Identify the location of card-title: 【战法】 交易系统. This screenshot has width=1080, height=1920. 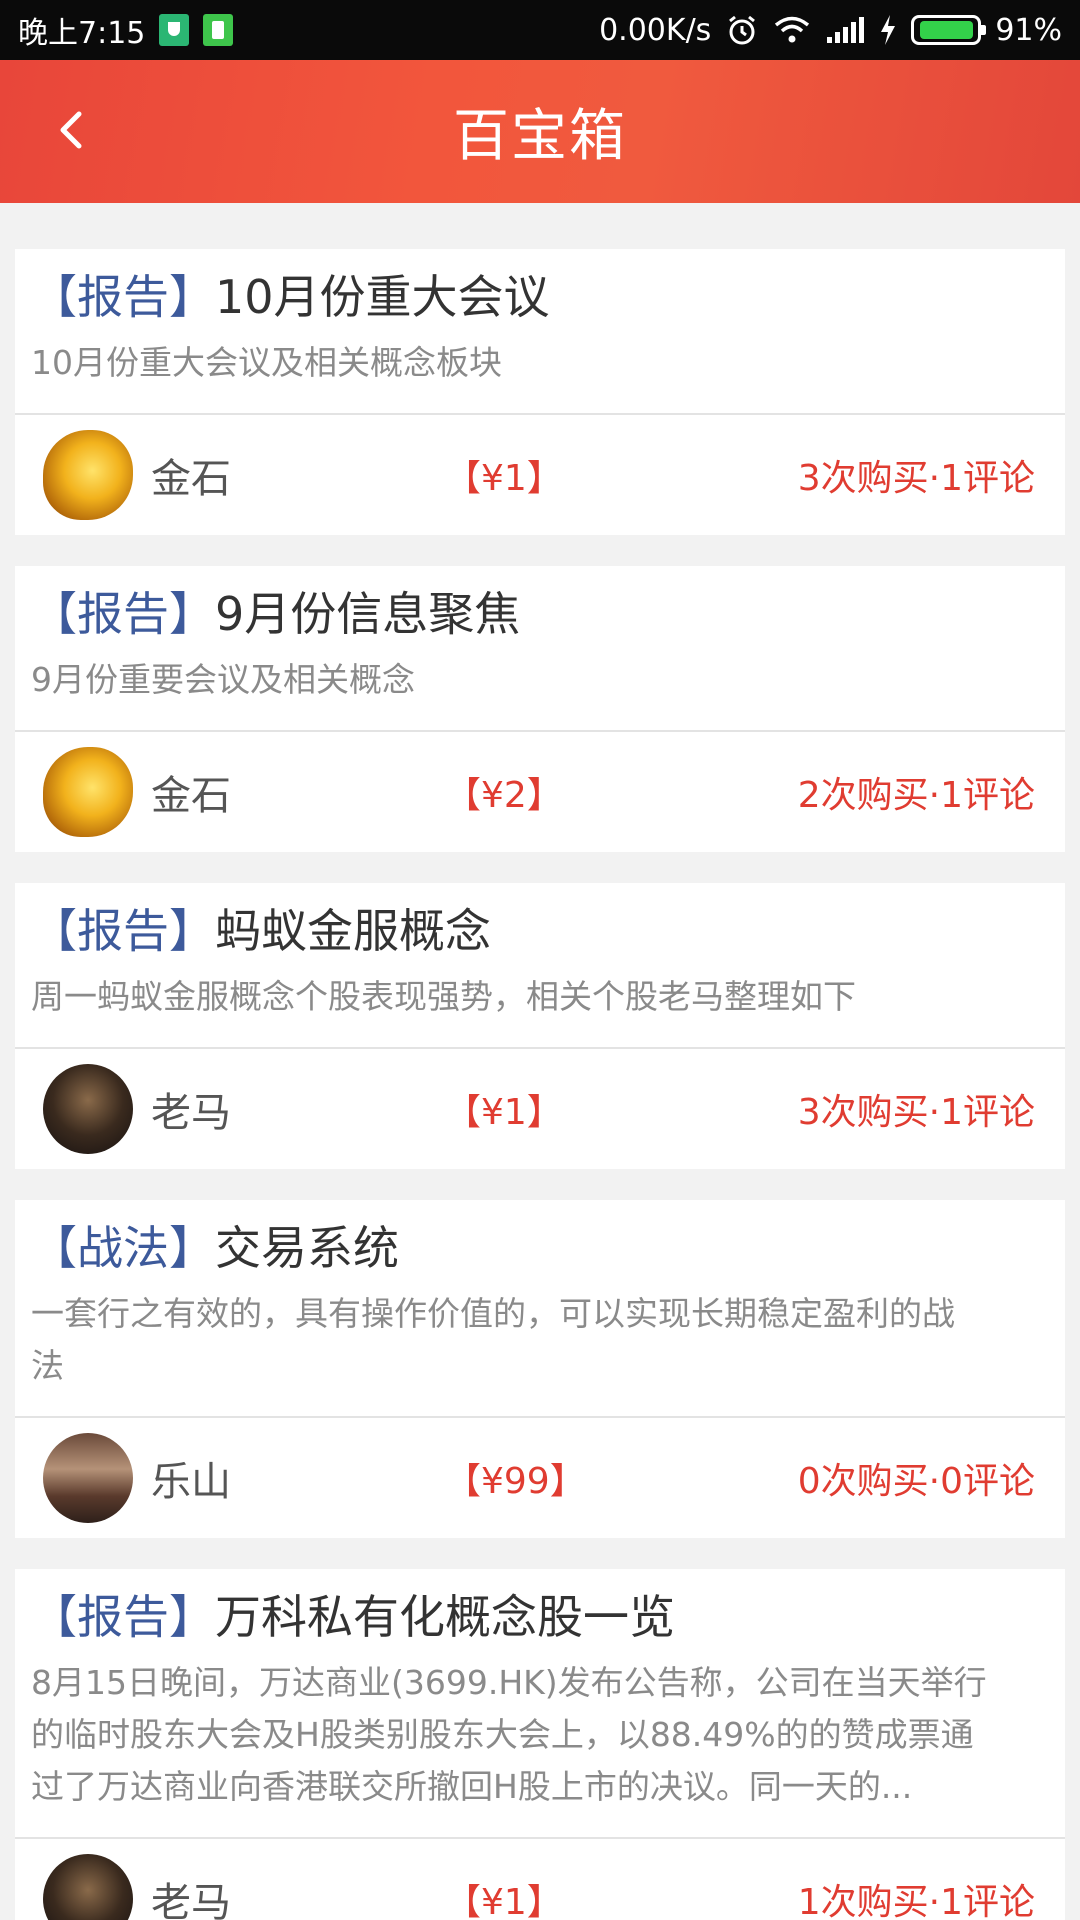
(540, 1248).